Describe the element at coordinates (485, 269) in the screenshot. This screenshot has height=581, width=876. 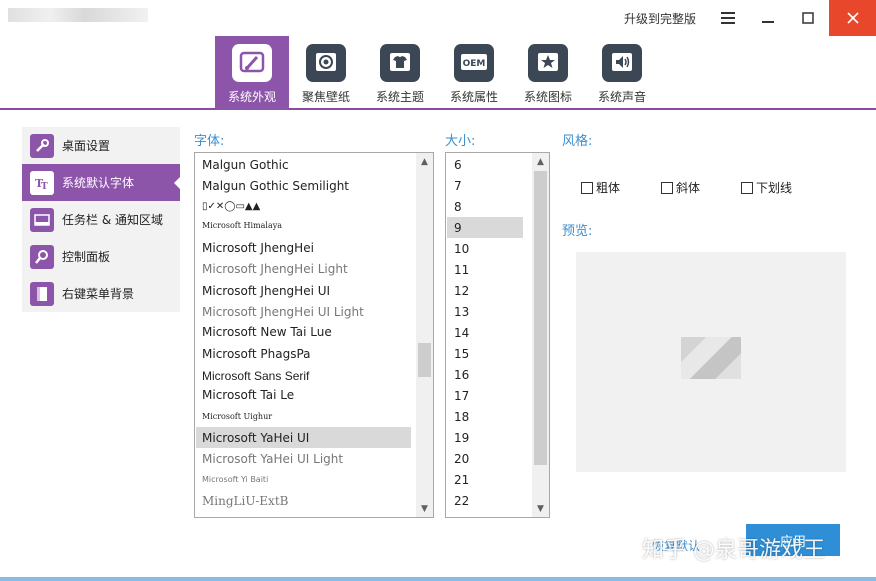
I see `list-item: 11` at that location.